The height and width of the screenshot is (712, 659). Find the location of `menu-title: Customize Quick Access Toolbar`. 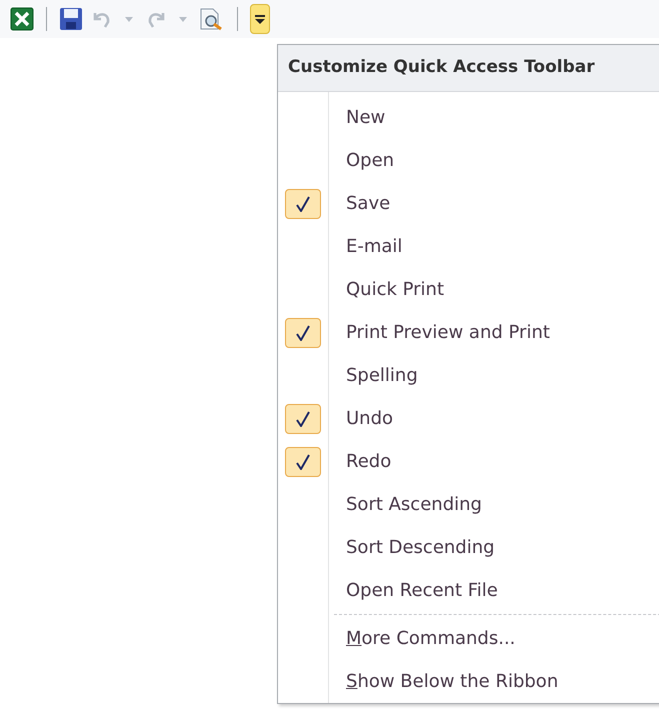

menu-title: Customize Quick Access Toolbar is located at coordinates (468, 68).